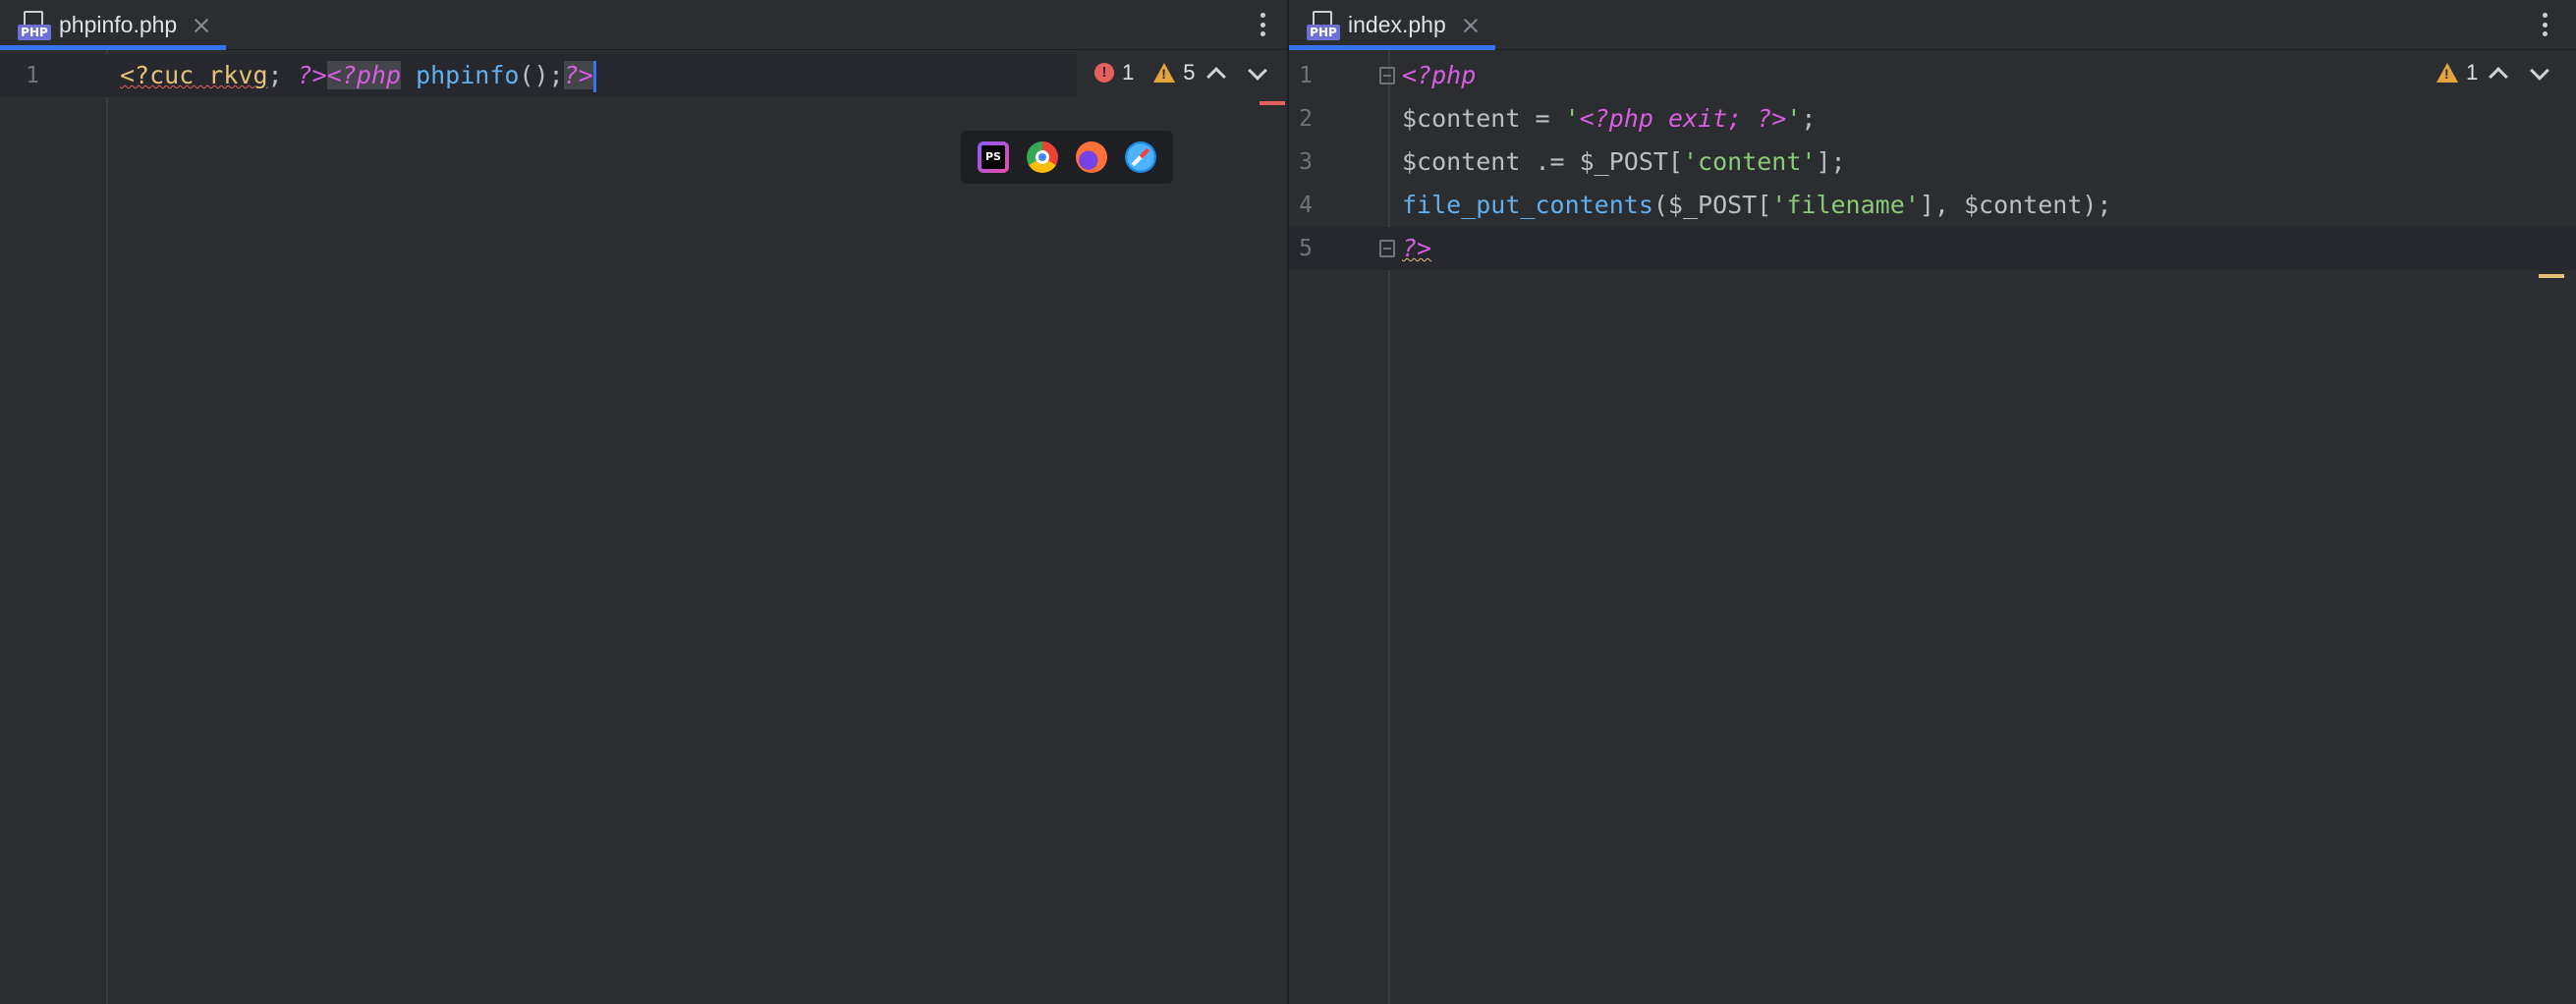 This screenshot has width=2576, height=1004. I want to click on error-icon: !, so click(1104, 73).